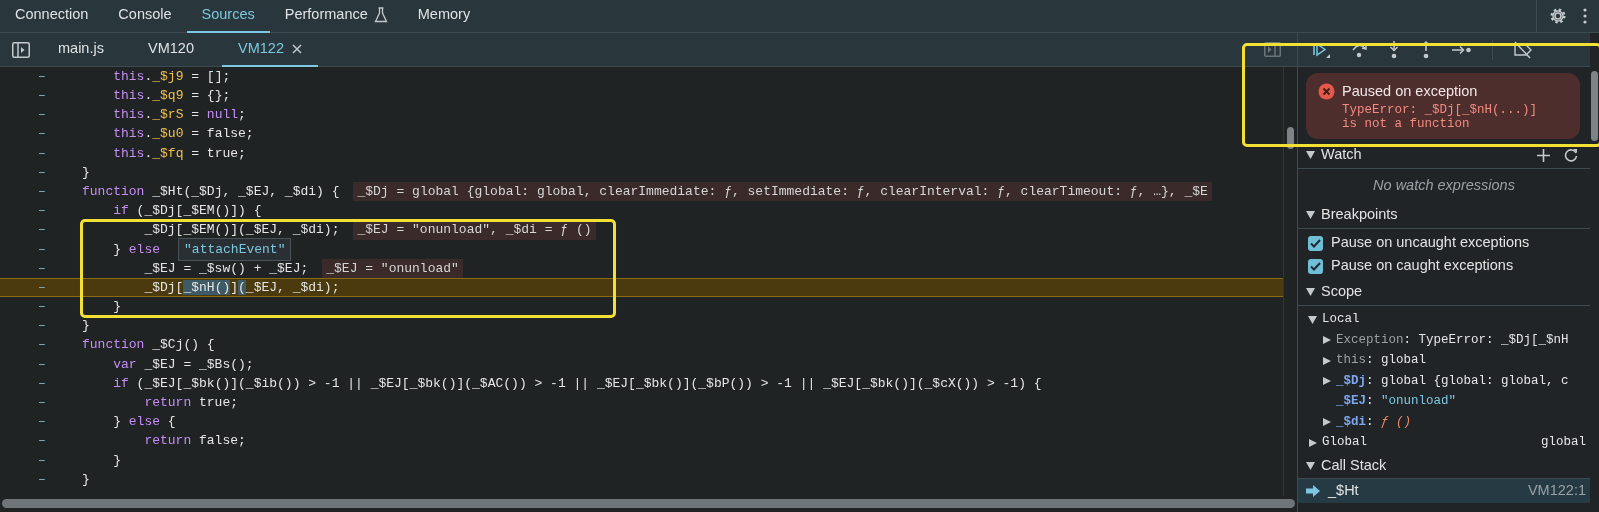  I want to click on section-header: Breakpoints, so click(1444, 215).